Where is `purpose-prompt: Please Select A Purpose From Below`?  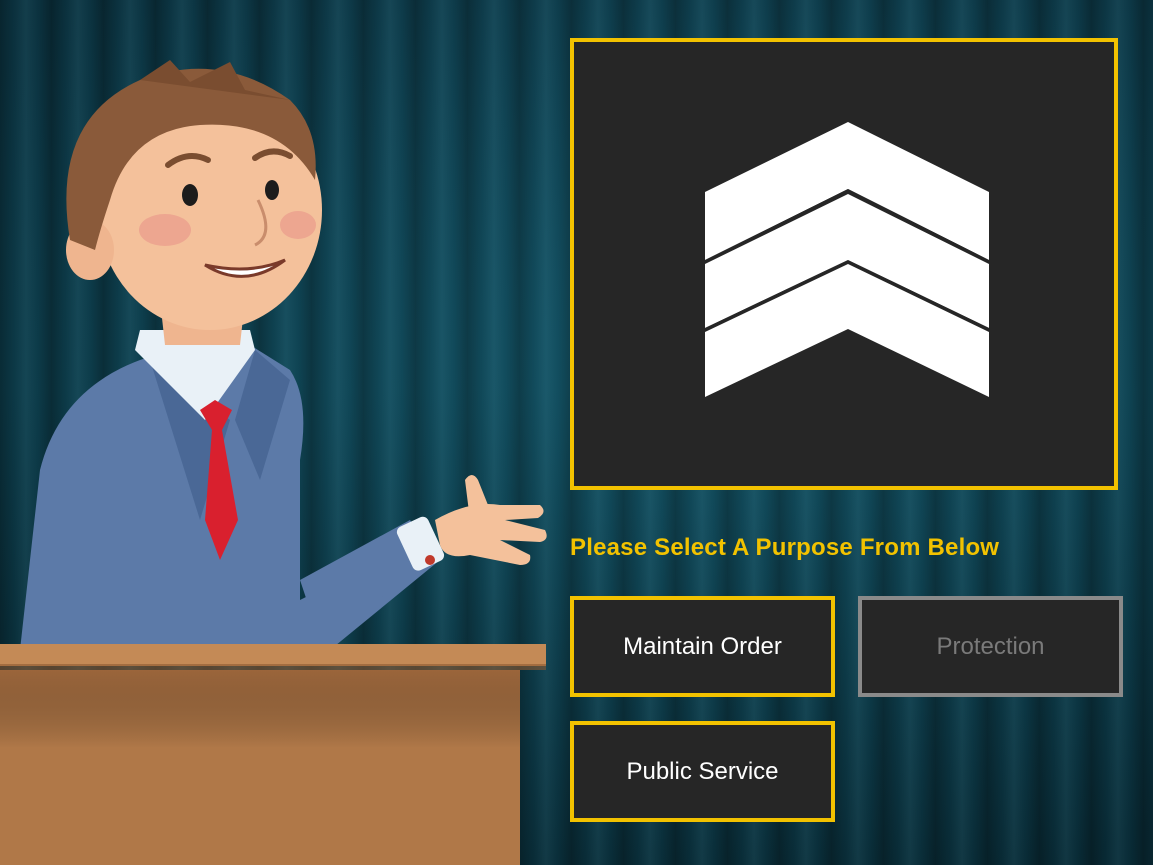 purpose-prompt: Please Select A Purpose From Below is located at coordinates (785, 547).